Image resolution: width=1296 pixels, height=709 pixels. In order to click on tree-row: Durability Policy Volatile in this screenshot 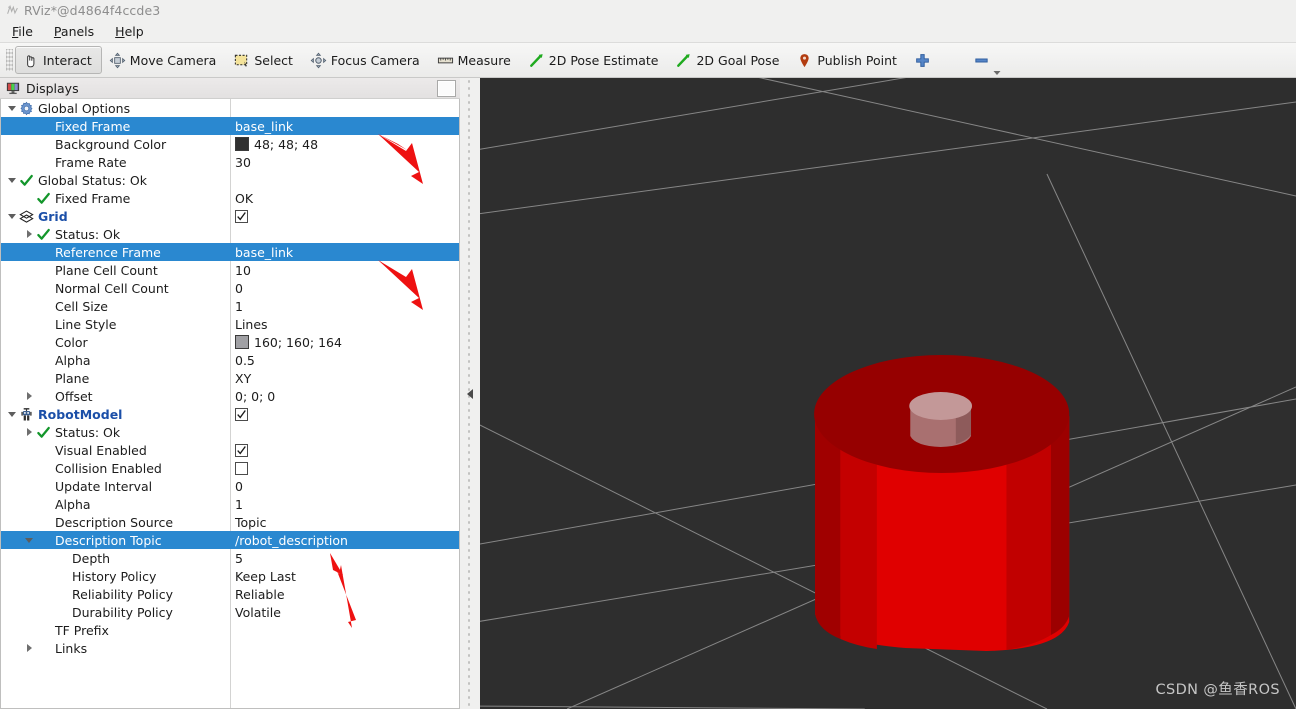, I will do `click(230, 612)`.